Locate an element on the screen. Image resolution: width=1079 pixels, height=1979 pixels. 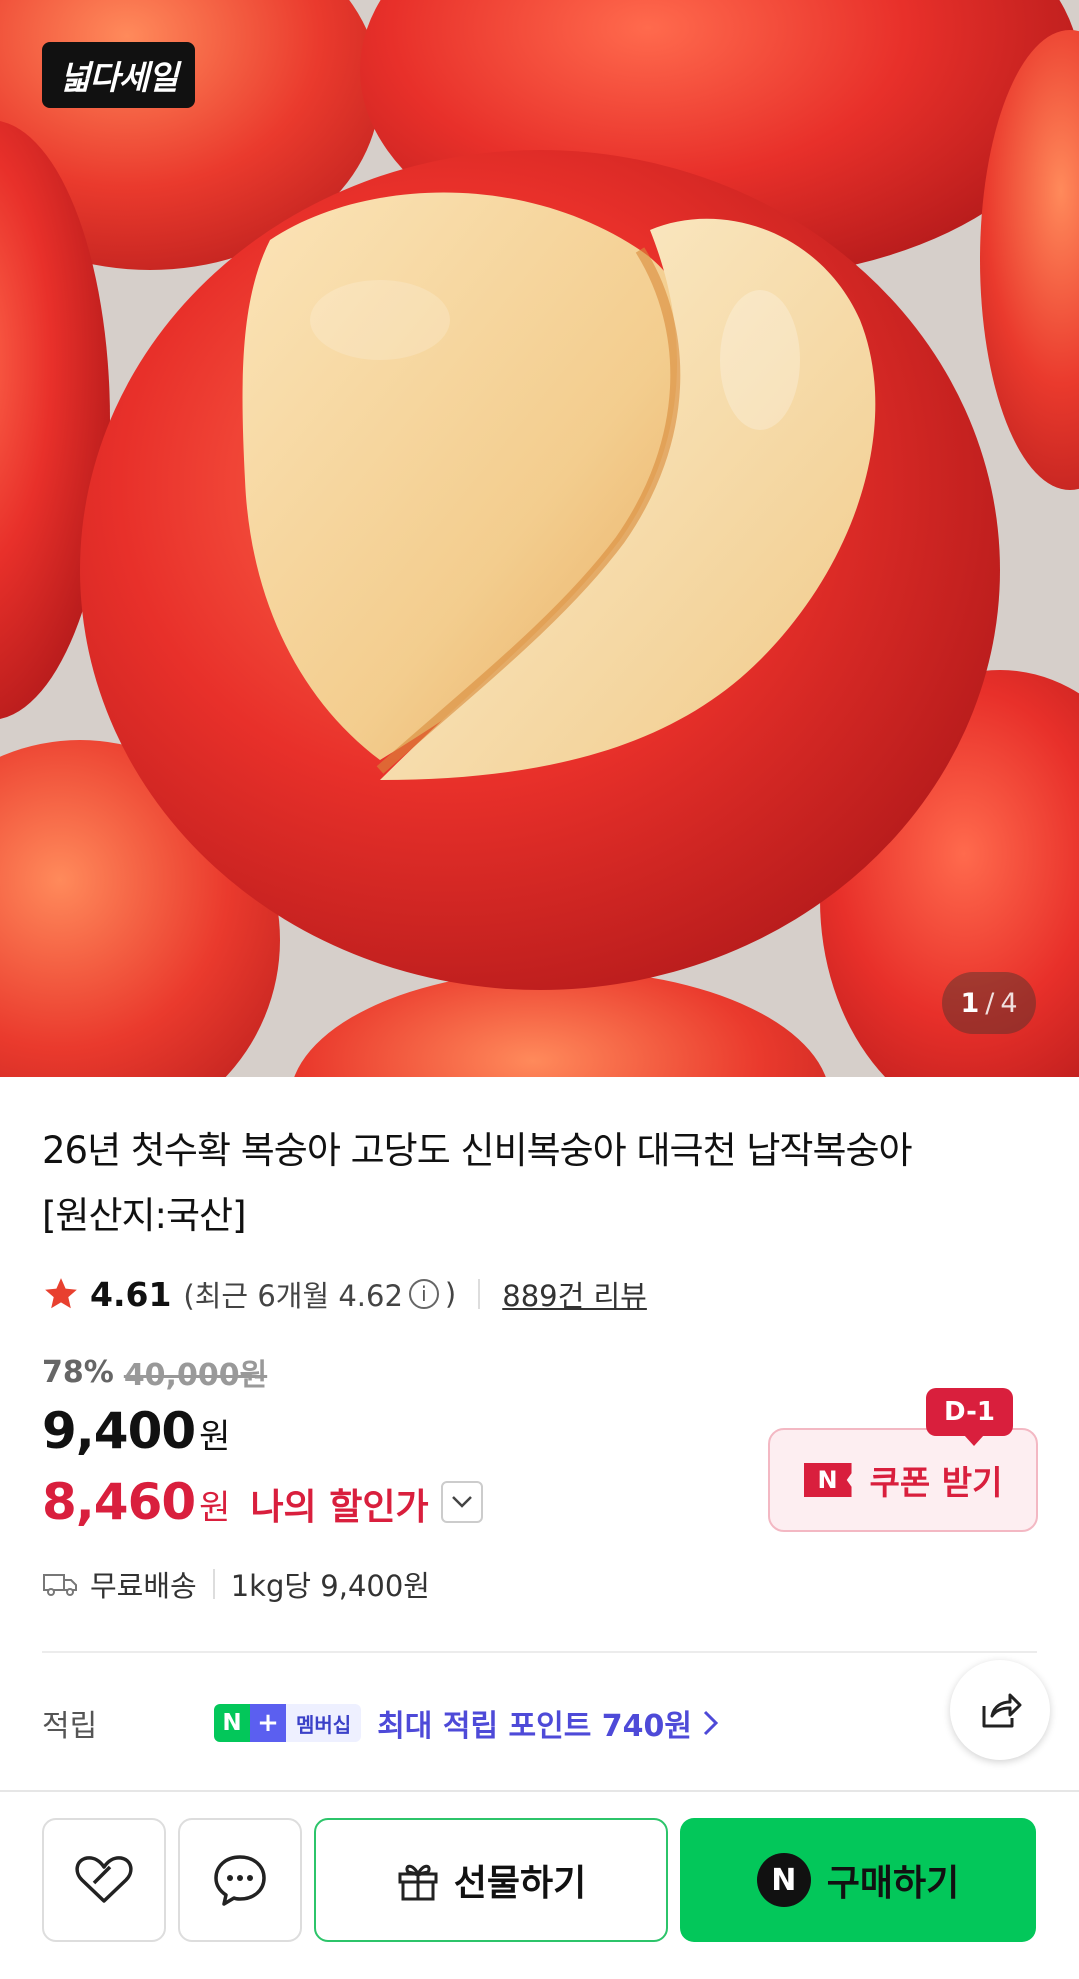
buy-button: N 구매하기 is located at coordinates (858, 1880).